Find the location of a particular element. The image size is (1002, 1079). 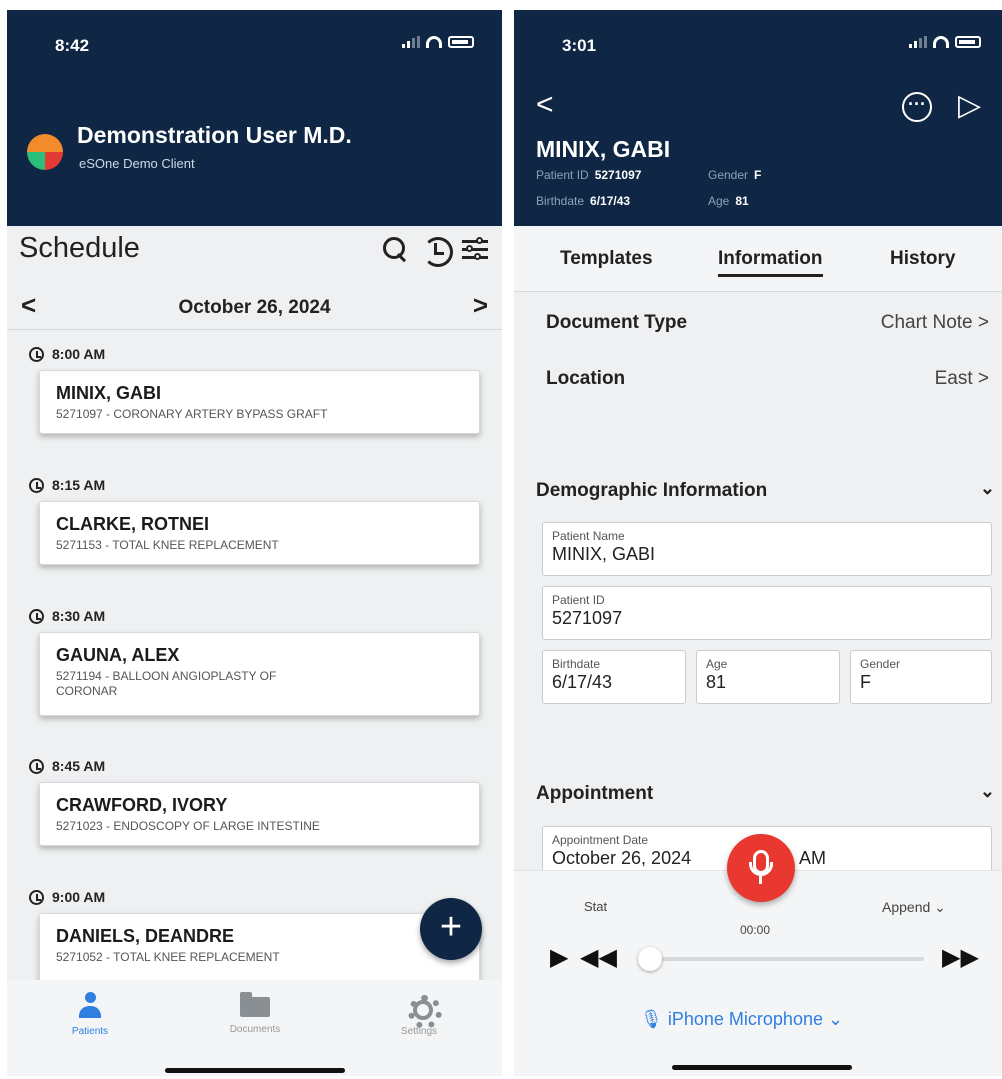

microphone-input-label: iPhone Microphone is located at coordinates (745, 1019).